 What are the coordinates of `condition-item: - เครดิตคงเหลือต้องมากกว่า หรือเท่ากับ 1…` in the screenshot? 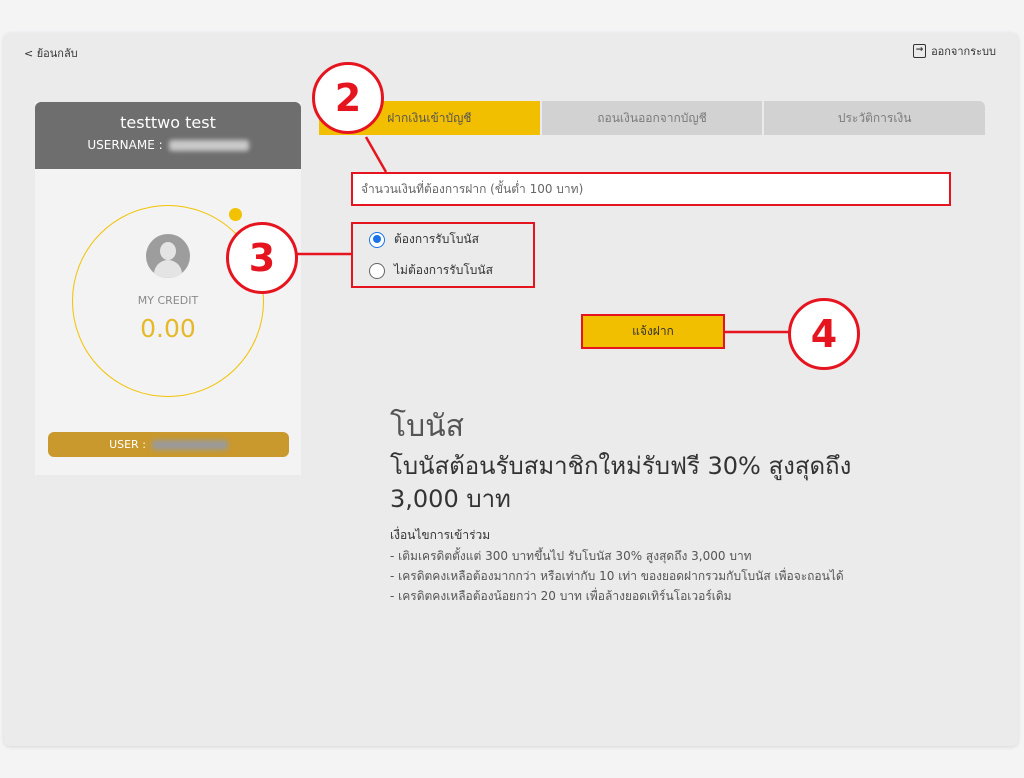 It's located at (617, 576).